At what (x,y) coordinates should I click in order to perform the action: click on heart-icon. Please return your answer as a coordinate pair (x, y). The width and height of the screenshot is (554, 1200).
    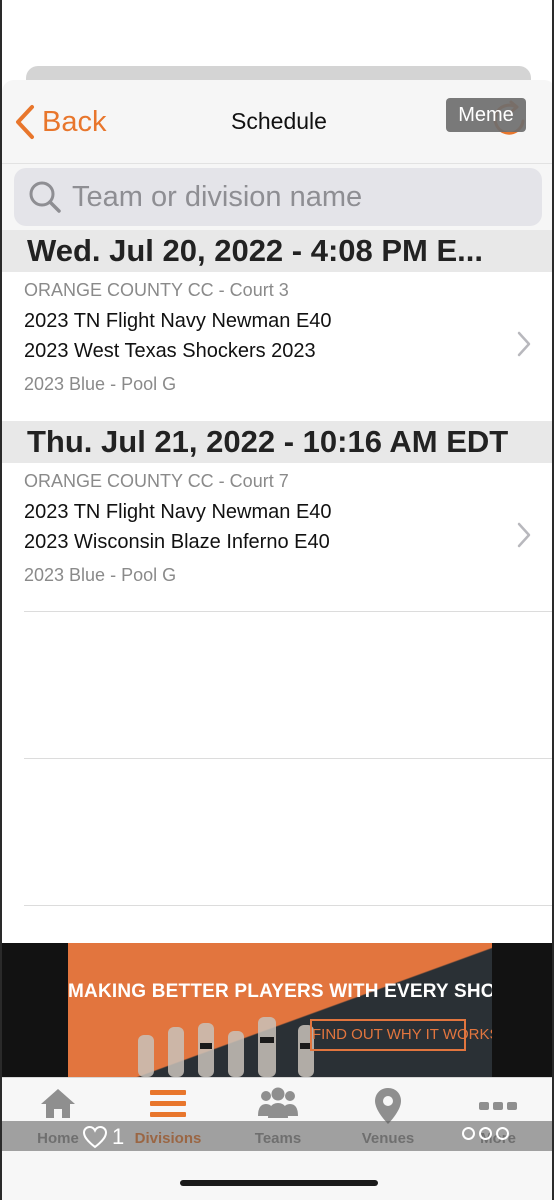
    Looking at the image, I should click on (95, 1137).